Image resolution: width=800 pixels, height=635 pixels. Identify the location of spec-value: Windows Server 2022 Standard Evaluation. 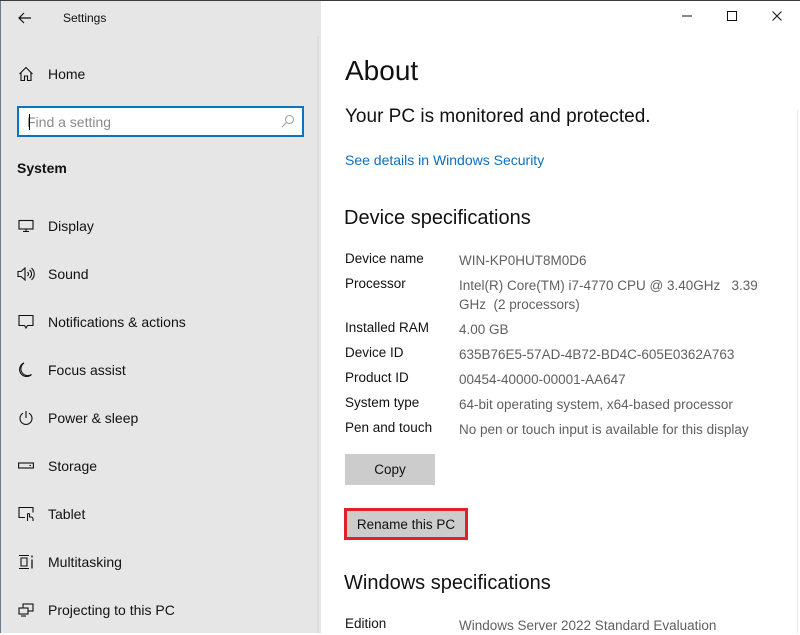
(588, 625).